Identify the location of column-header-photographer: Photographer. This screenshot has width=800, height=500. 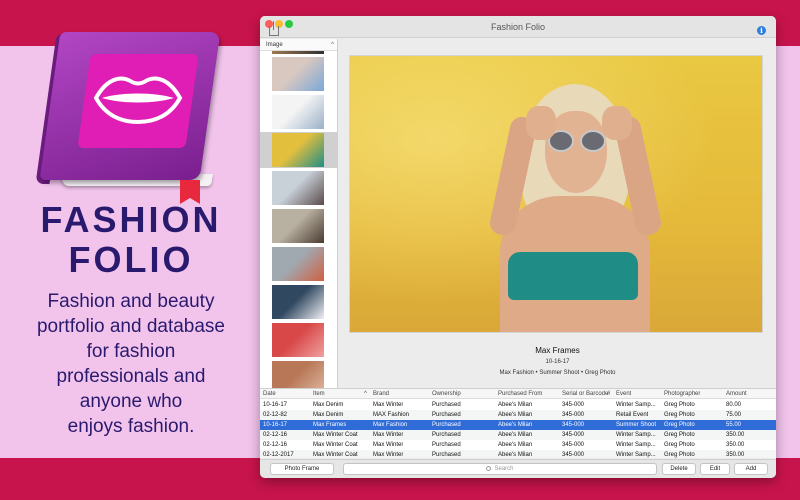
(682, 394).